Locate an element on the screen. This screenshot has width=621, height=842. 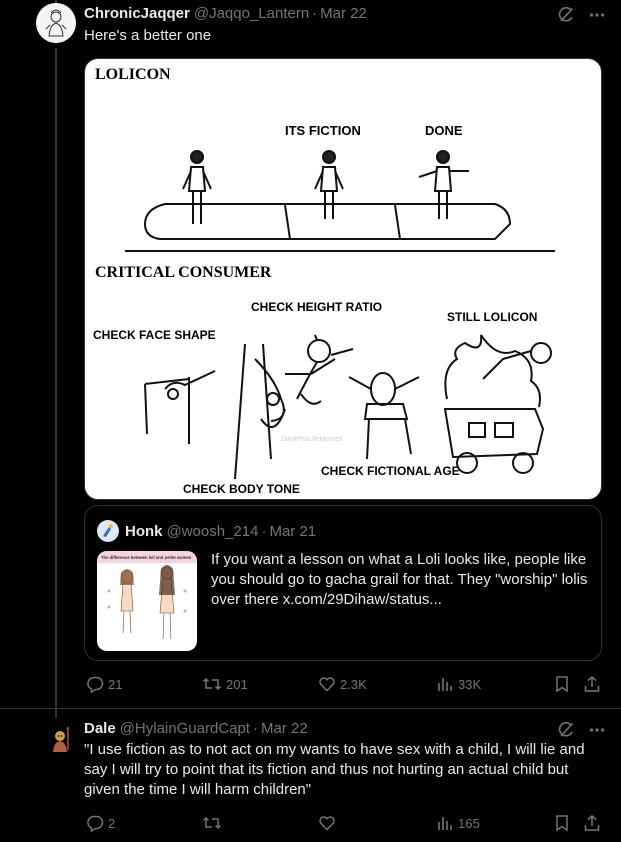
tweet-actions: 21 201 2.3K 33K is located at coordinates (343, 685).